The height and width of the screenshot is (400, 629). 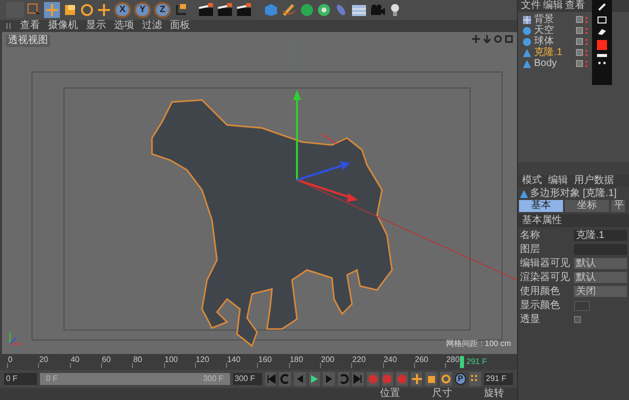 I want to click on go-to-start-button, so click(x=270, y=379).